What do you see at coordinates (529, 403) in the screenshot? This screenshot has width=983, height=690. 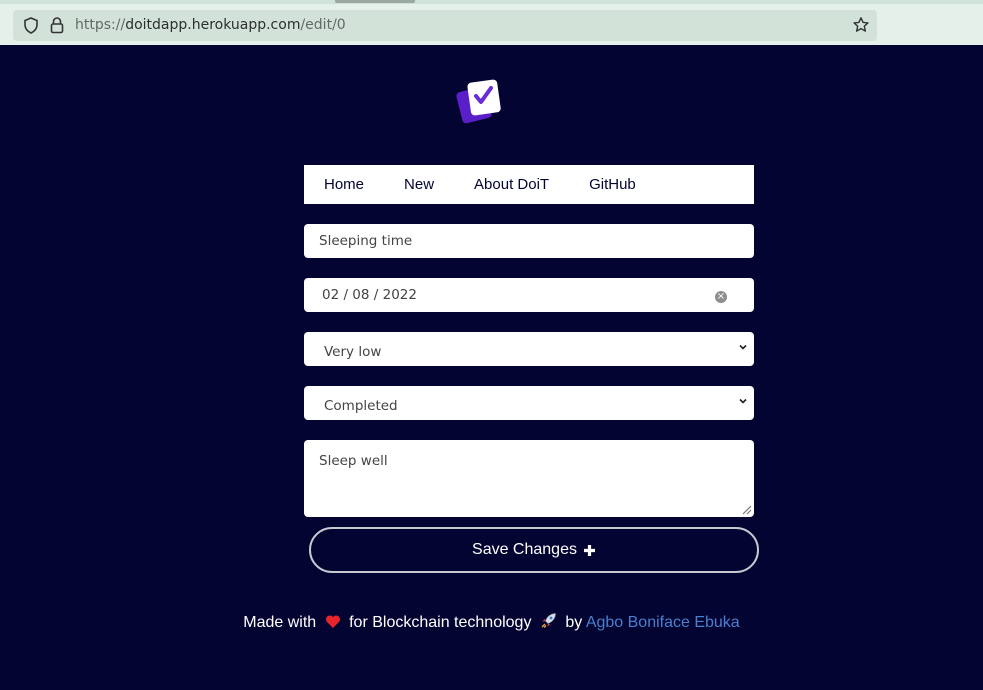 I see `status-select: Completed` at bounding box center [529, 403].